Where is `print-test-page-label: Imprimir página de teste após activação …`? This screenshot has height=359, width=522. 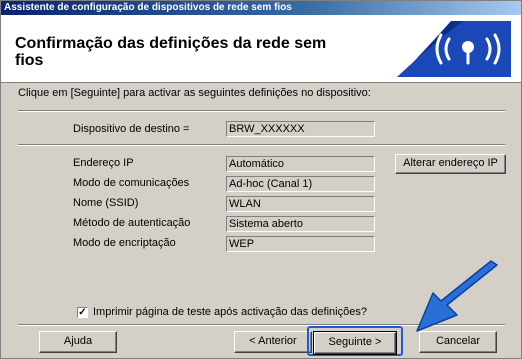 print-test-page-label: Imprimir página de teste após activação … is located at coordinates (230, 312).